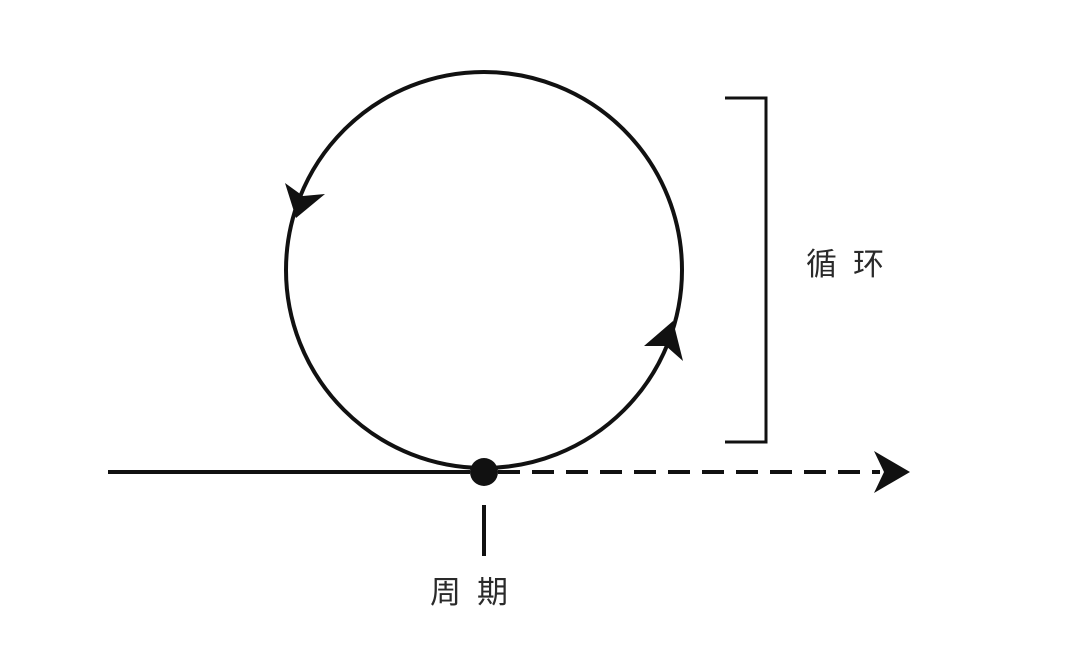 The height and width of the screenshot is (651, 1080). What do you see at coordinates (853, 265) in the screenshot?
I see `cycle-label: 循环` at bounding box center [853, 265].